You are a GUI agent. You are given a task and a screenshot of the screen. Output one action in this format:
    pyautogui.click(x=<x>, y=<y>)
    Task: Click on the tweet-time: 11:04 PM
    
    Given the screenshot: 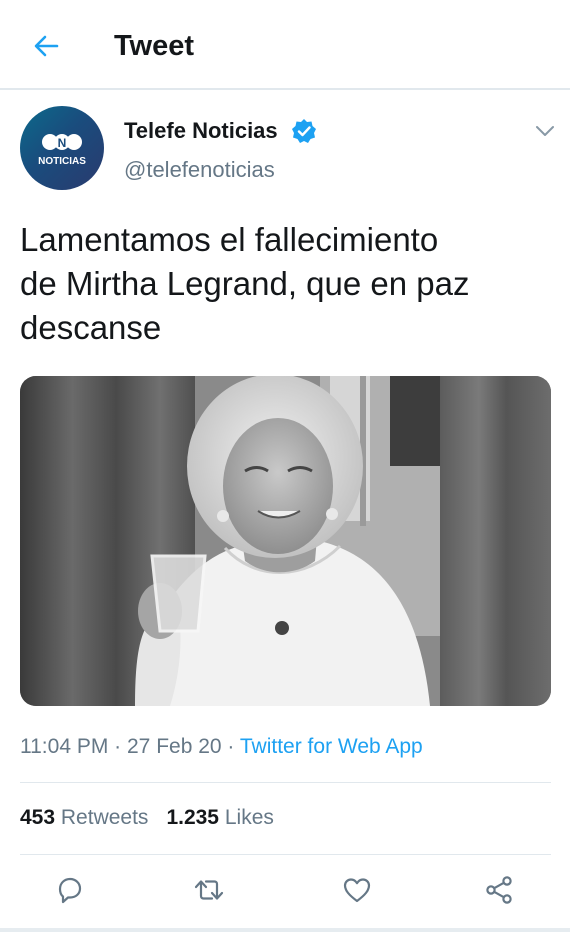 What is the action you would take?
    pyautogui.click(x=64, y=746)
    